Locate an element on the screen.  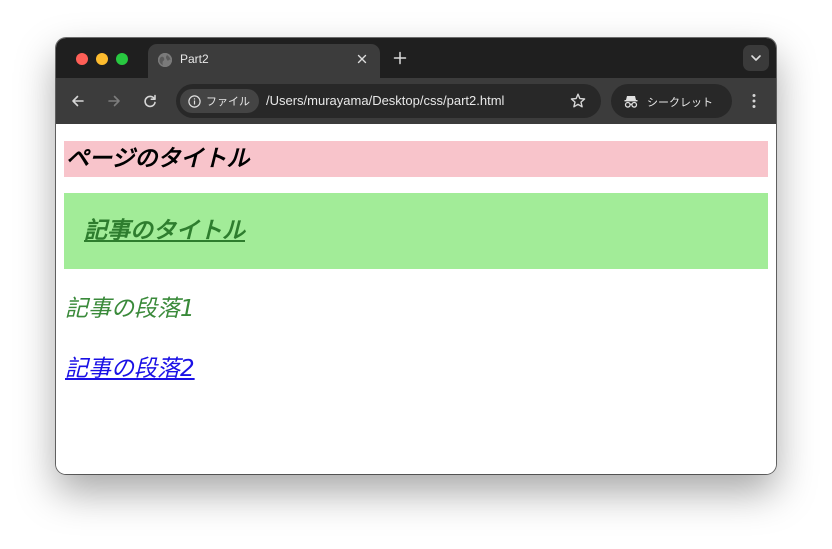
browser-menu-button is located at coordinates (754, 101).